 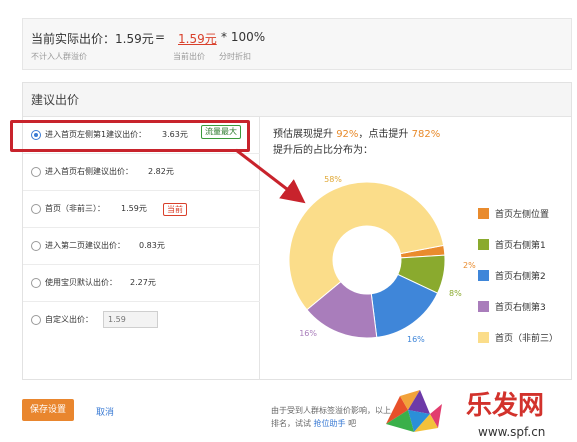 What do you see at coordinates (331, 410) in the screenshot?
I see `footnote-line-1: 由于受到人群标签溢价影响，以上` at bounding box center [331, 410].